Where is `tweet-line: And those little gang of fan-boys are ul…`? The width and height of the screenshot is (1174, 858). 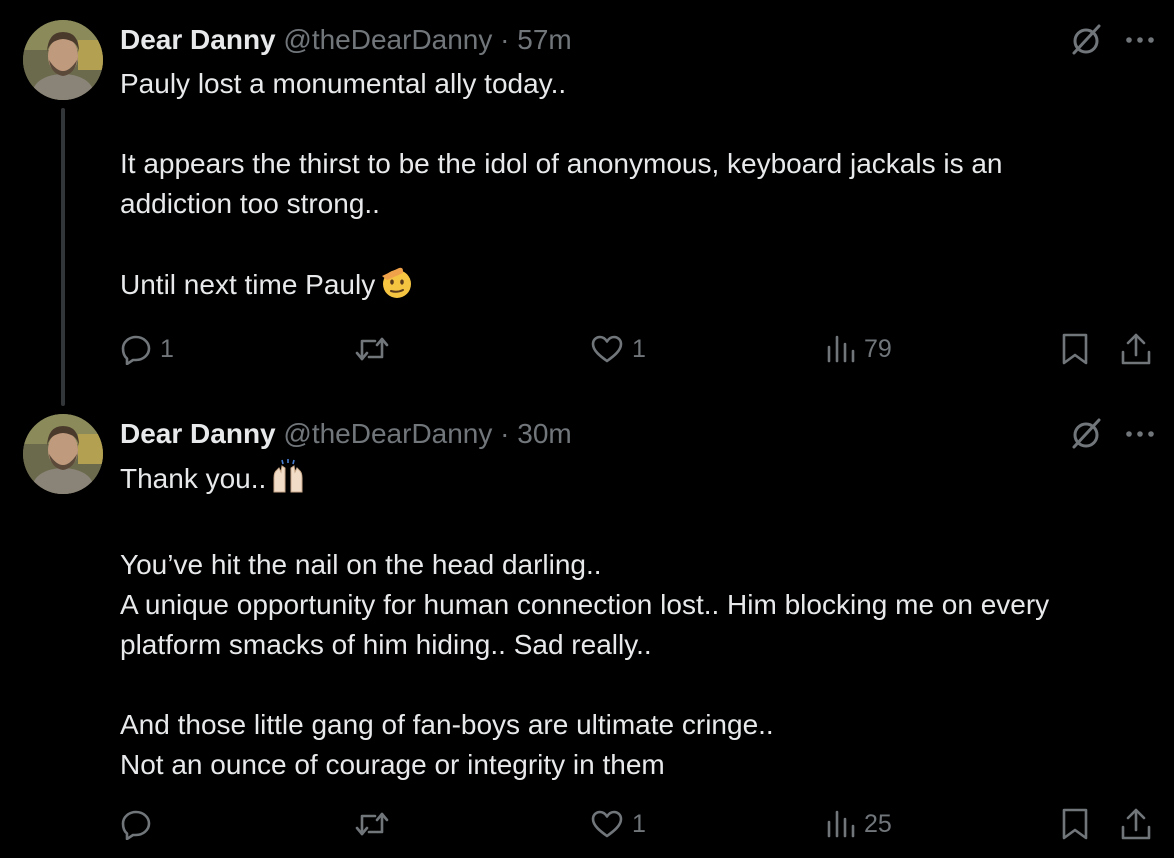 tweet-line: And those little gang of fan-boys are ul… is located at coordinates (447, 724).